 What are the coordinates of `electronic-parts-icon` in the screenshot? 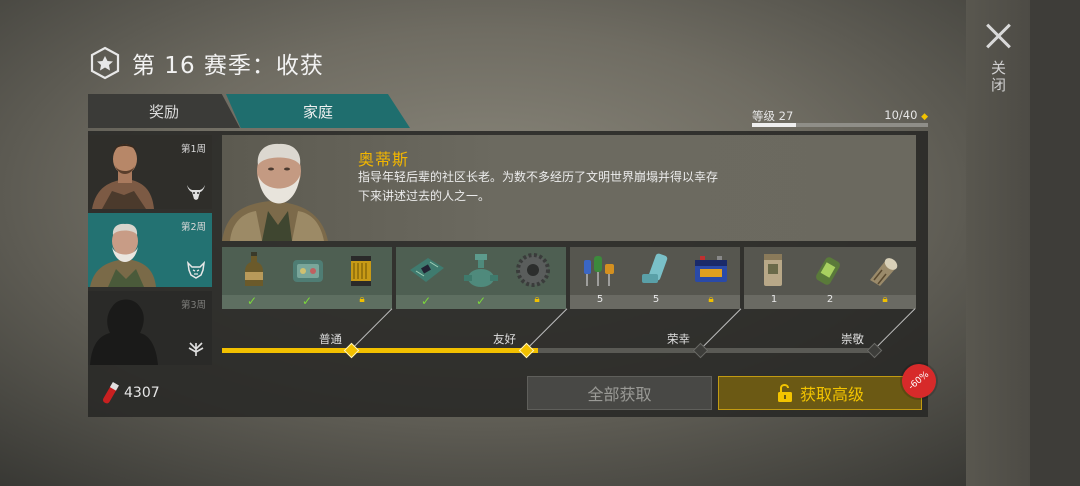 It's located at (599, 270).